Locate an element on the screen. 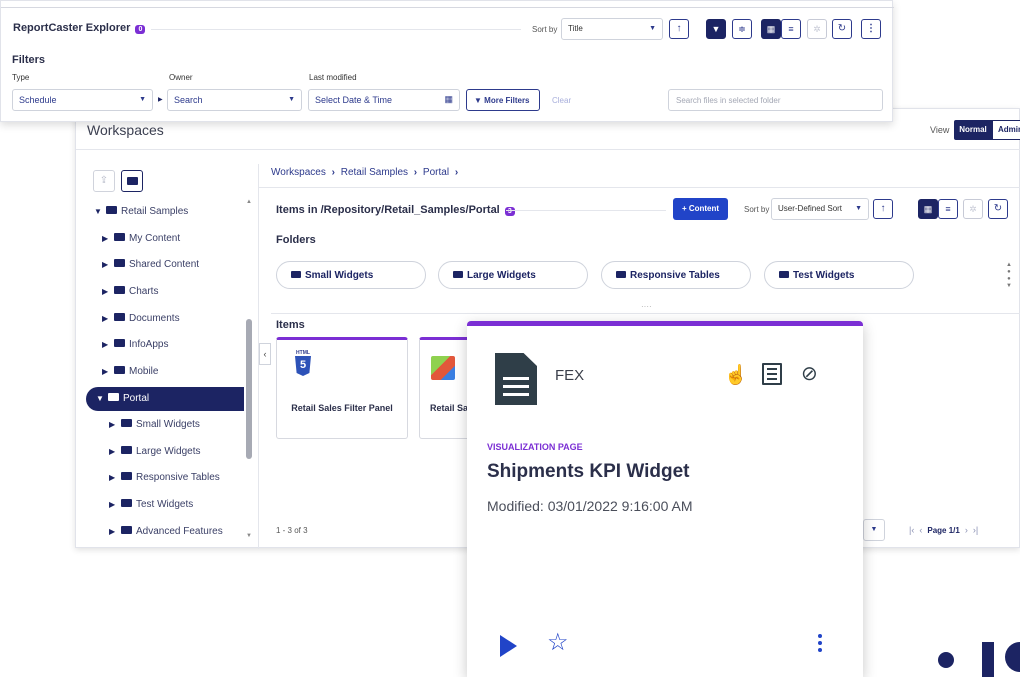 The width and height of the screenshot is (1020, 677). html5-icon: HTML 5 is located at coordinates (303, 364).